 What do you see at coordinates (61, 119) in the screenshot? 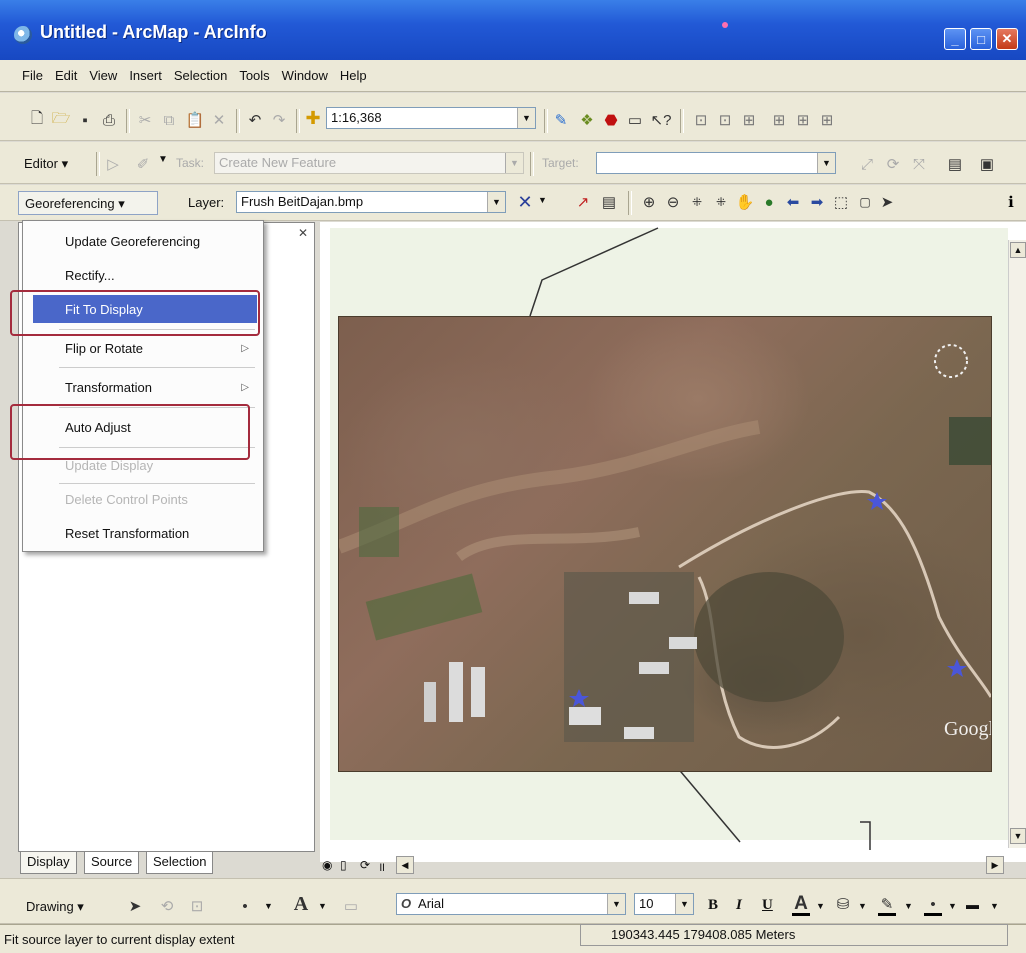
I see `open-folder-icon: 🗁` at bounding box center [61, 119].